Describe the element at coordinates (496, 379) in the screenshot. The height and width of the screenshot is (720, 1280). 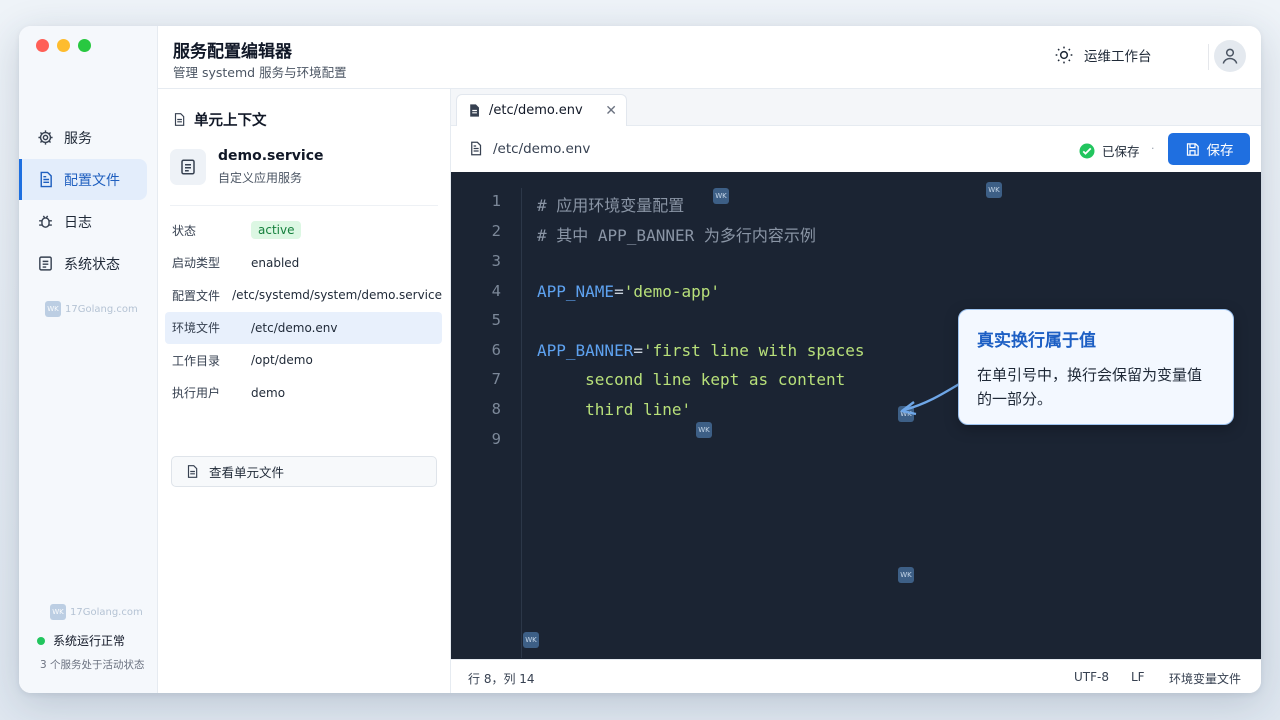
I see `line-number: 7` at that location.